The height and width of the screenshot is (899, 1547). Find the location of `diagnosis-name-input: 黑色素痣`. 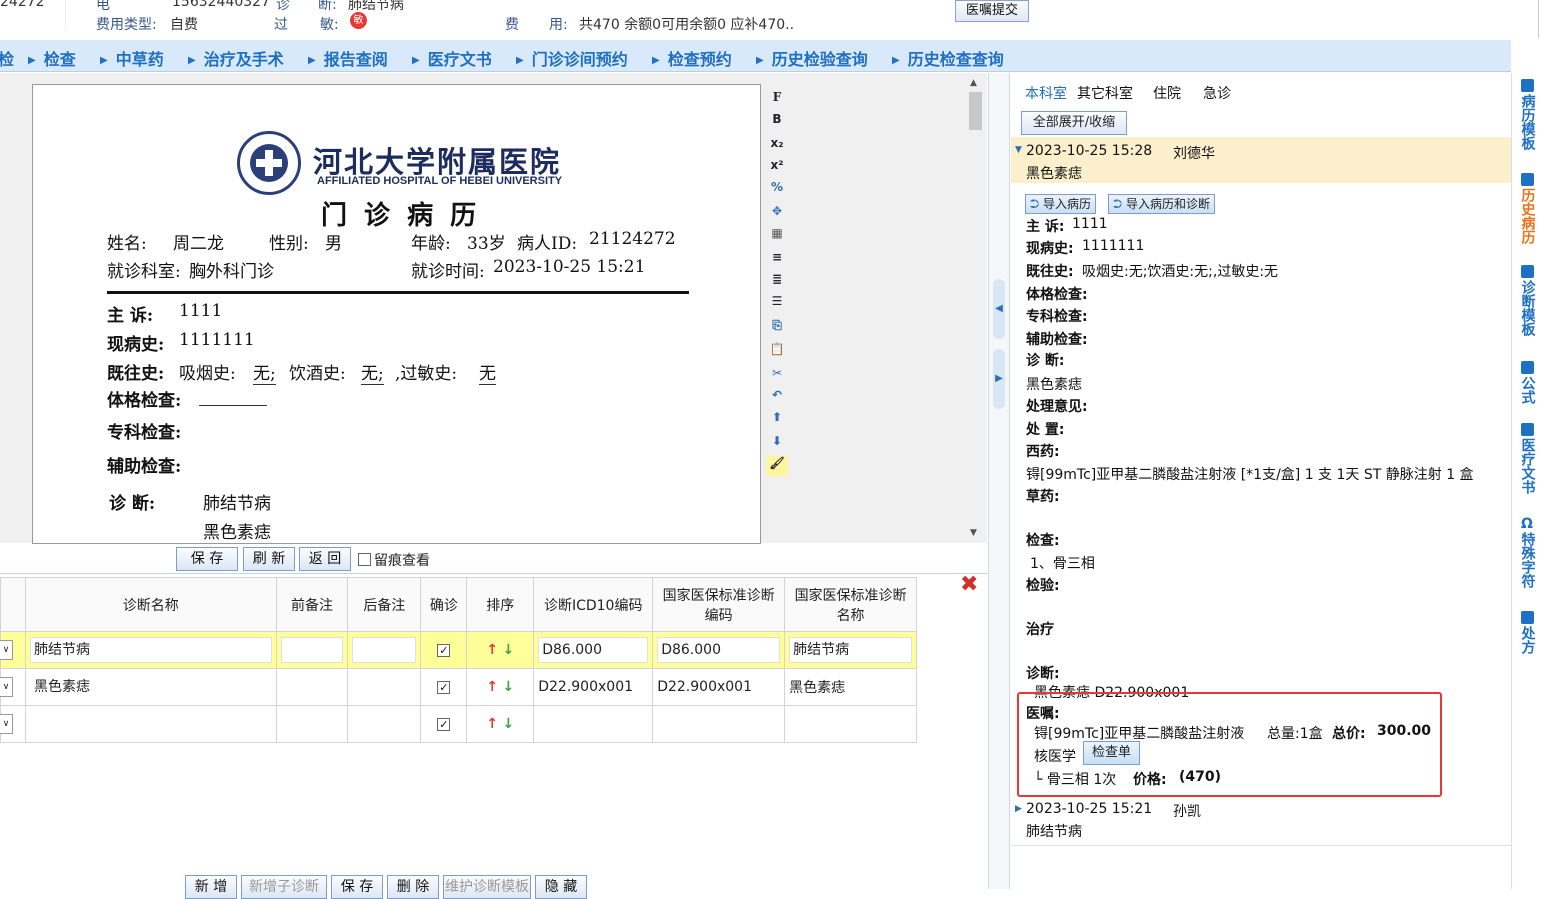

diagnosis-name-input: 黑色素痣 is located at coordinates (150, 687).